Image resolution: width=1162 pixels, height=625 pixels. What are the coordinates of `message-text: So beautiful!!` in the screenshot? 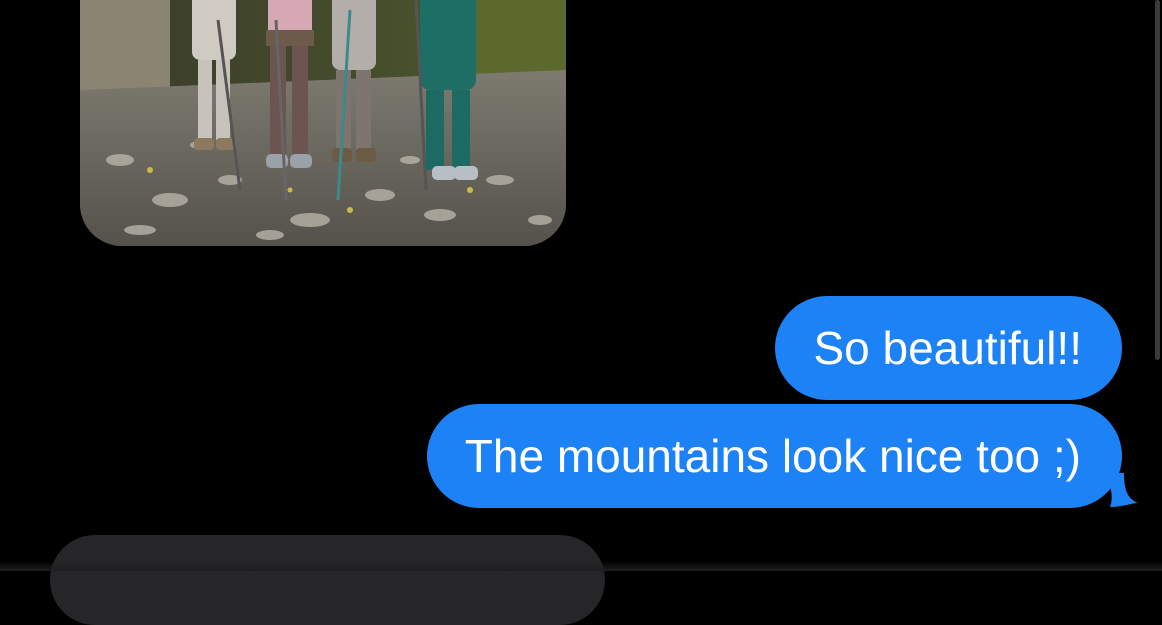 It's located at (947, 348).